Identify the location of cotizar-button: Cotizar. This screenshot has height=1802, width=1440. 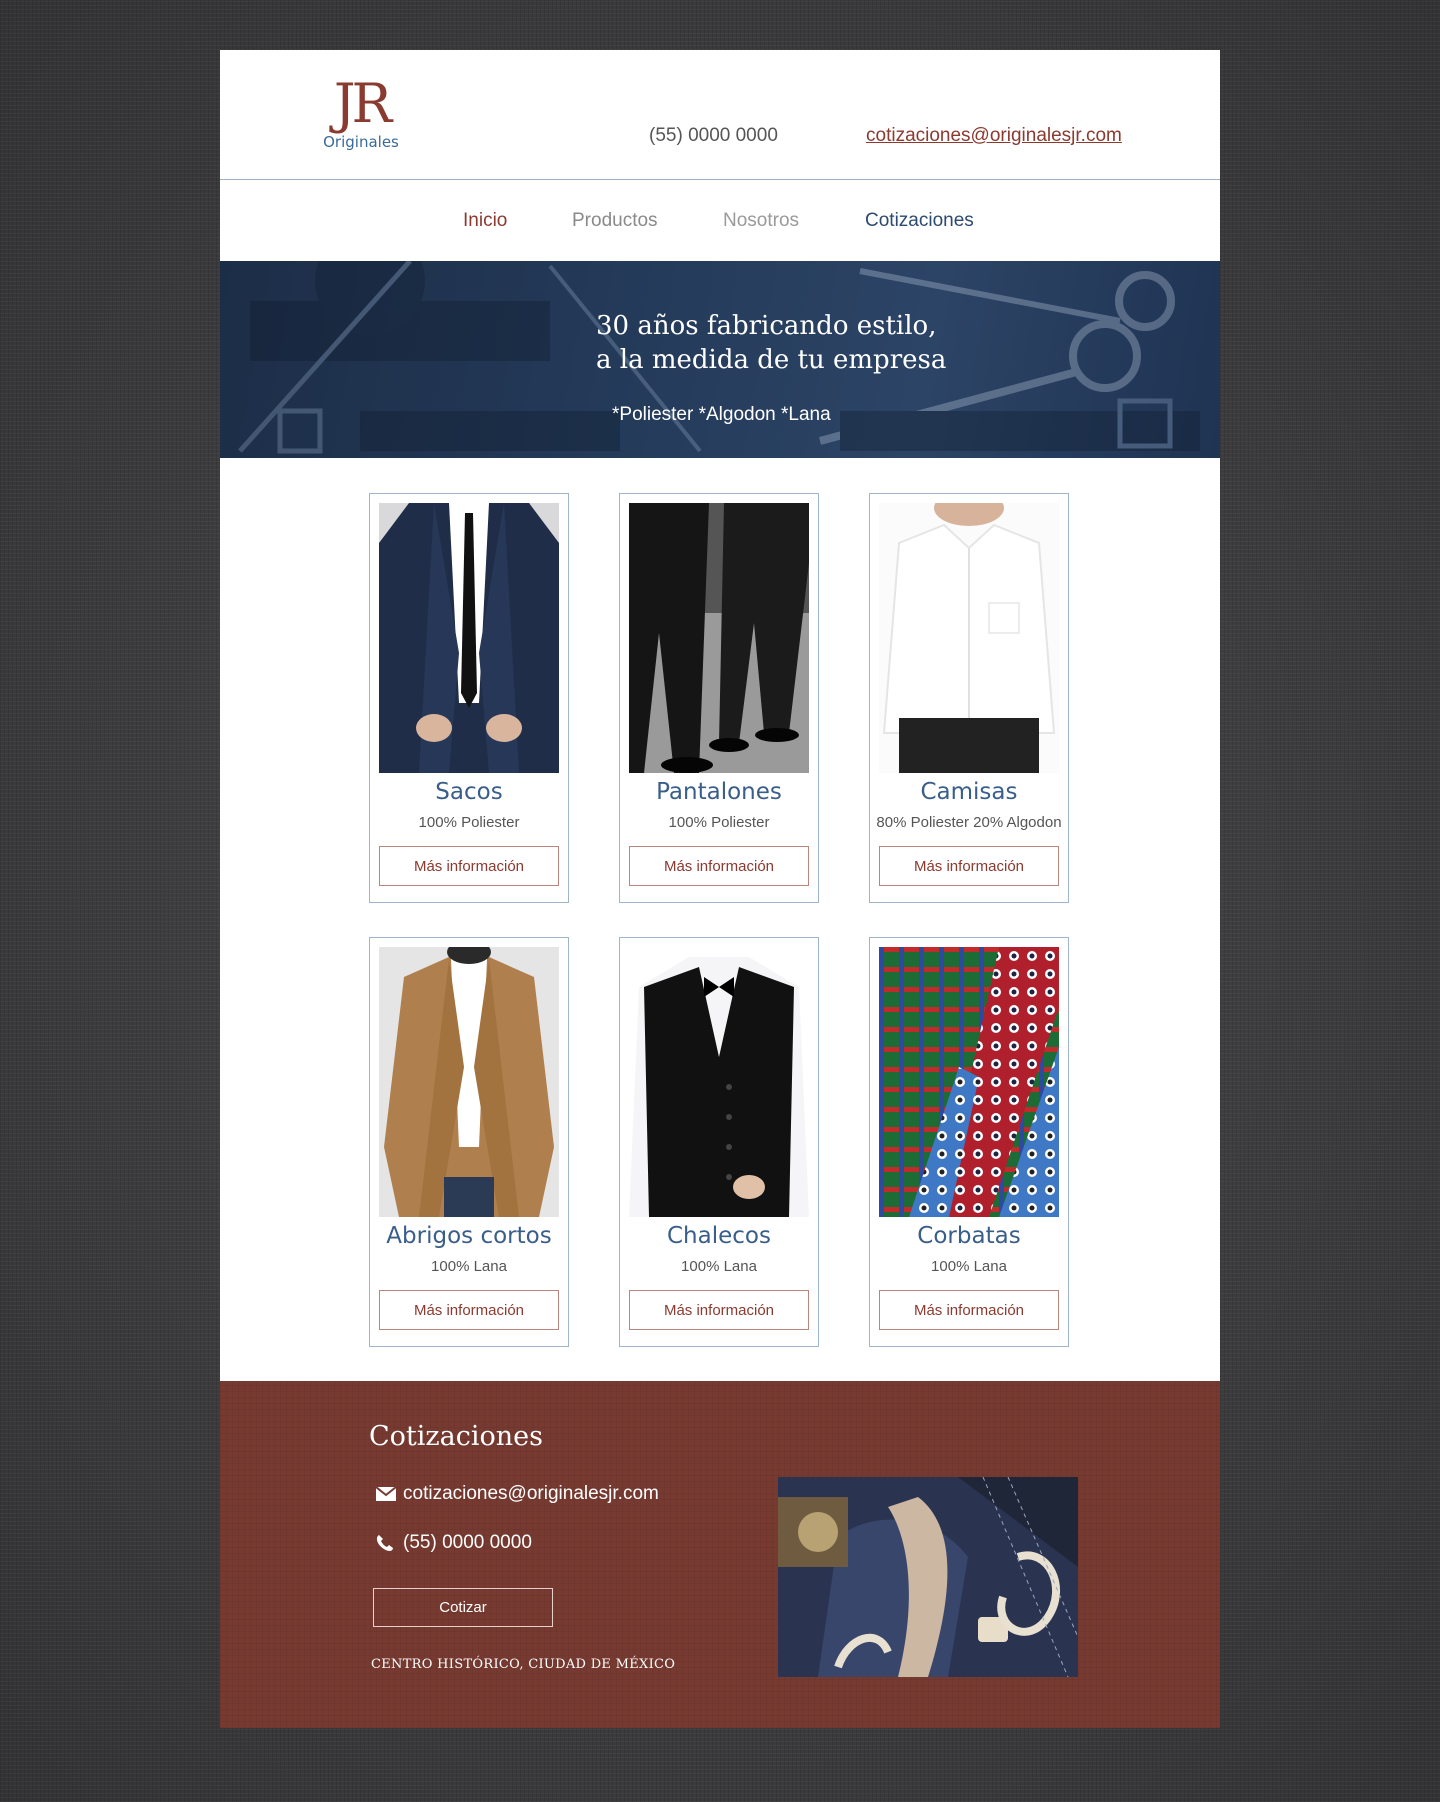
(463, 1607).